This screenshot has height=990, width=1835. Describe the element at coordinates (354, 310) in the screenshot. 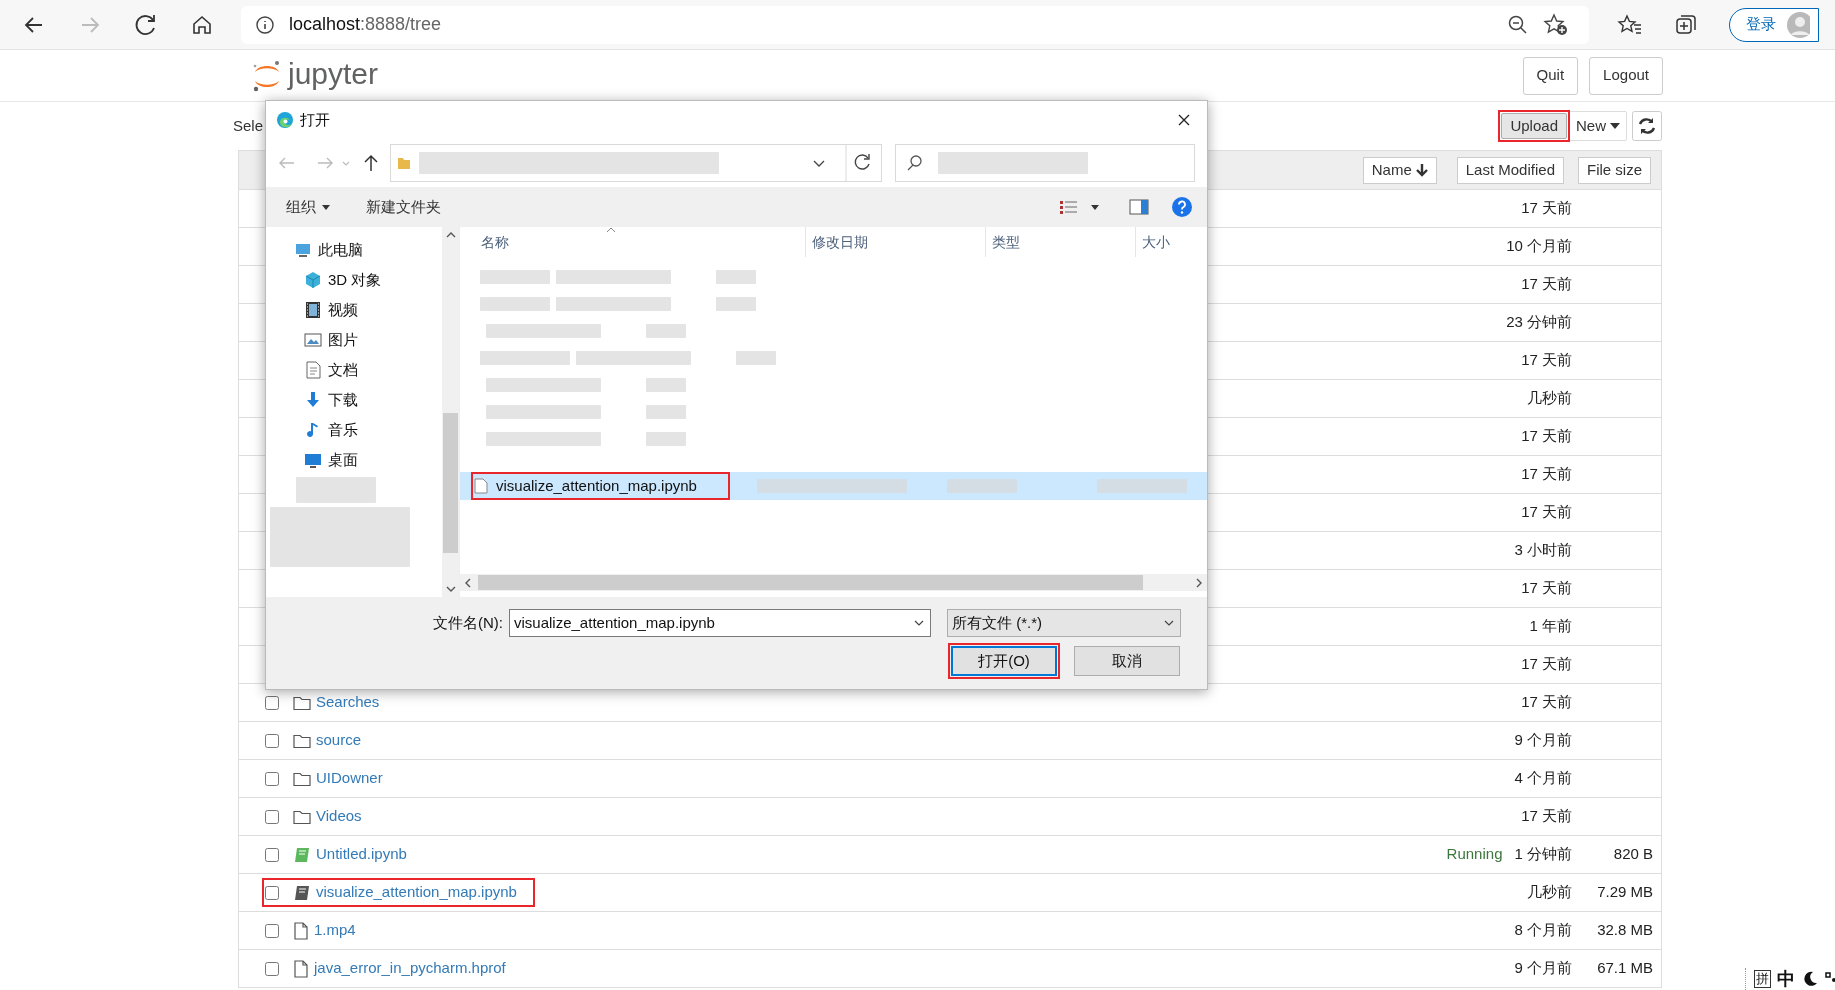

I see `nav-item: 视频` at that location.